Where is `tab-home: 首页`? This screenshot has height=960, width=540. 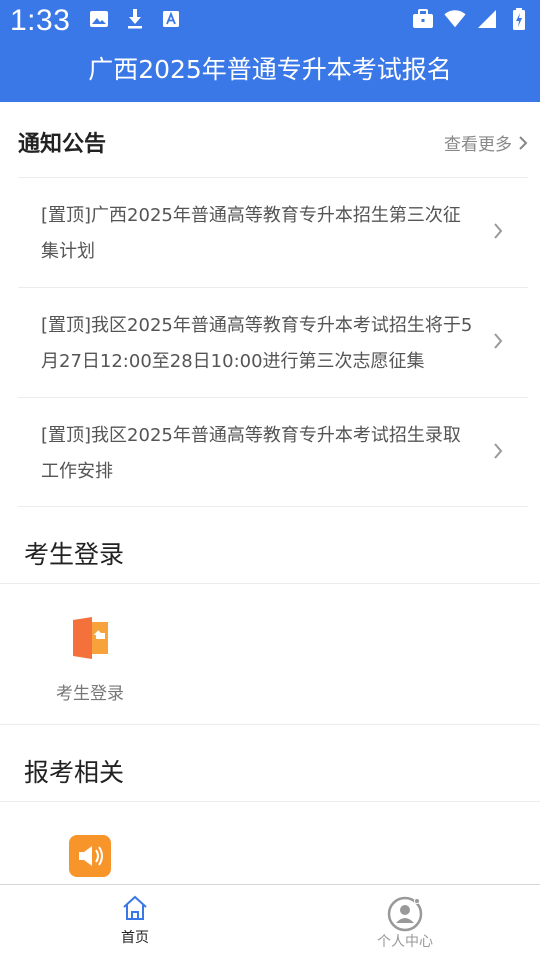
tab-home: 首页 is located at coordinates (135, 921).